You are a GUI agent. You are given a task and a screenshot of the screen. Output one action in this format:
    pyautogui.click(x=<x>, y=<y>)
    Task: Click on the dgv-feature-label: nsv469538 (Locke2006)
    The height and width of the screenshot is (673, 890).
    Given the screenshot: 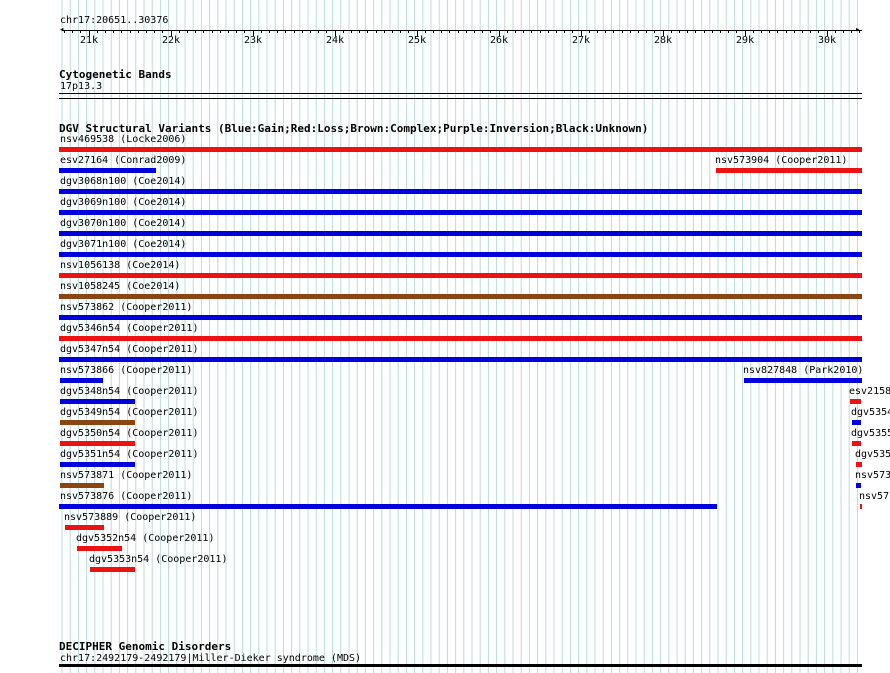 What is the action you would take?
    pyautogui.click(x=123, y=140)
    